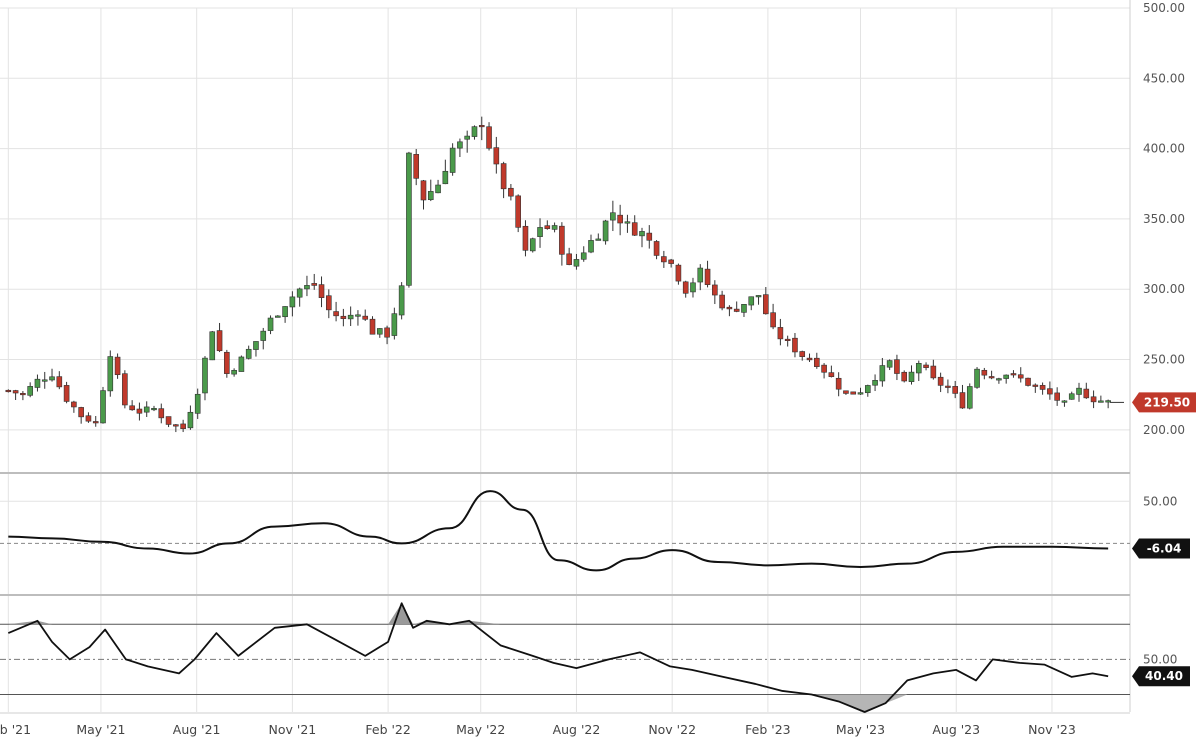 The image size is (1200, 748). What do you see at coordinates (1164, 676) in the screenshot?
I see `osc2-value-label: 40.40` at bounding box center [1164, 676].